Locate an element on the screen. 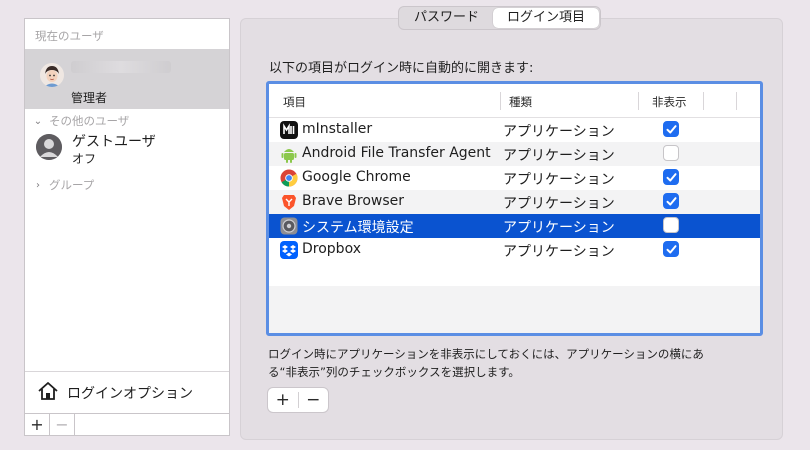  table-row: mInstaller アプリケーション is located at coordinates (514, 130).